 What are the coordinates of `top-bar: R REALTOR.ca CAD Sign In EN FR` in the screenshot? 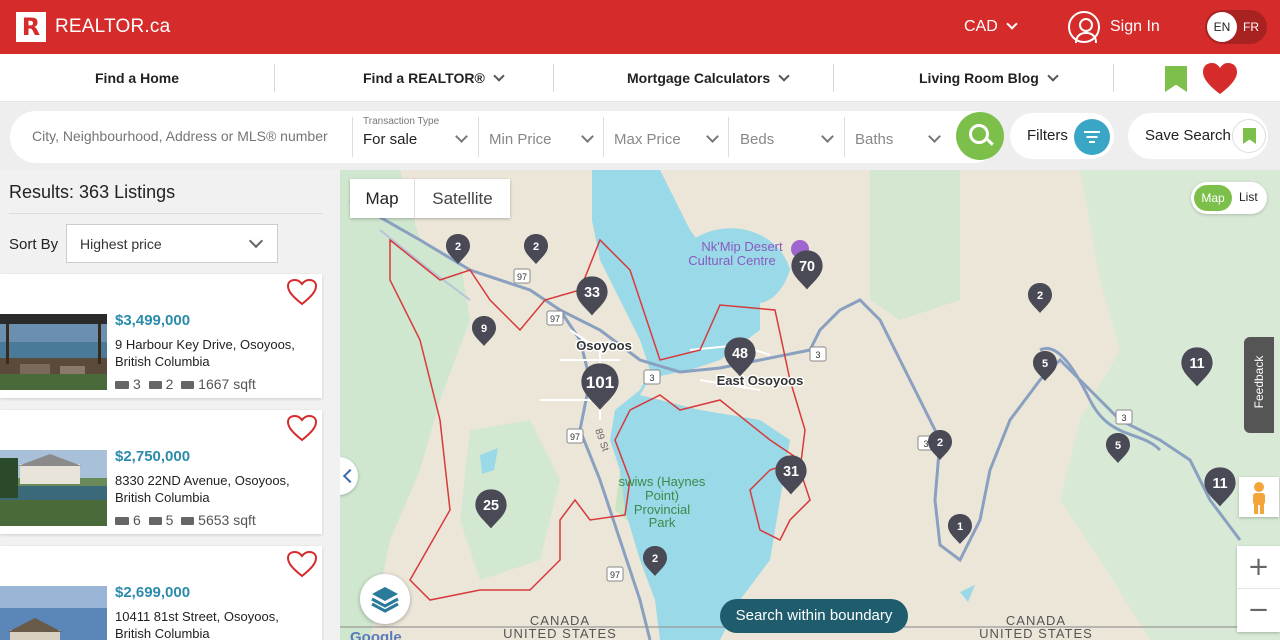 It's located at (640, 27).